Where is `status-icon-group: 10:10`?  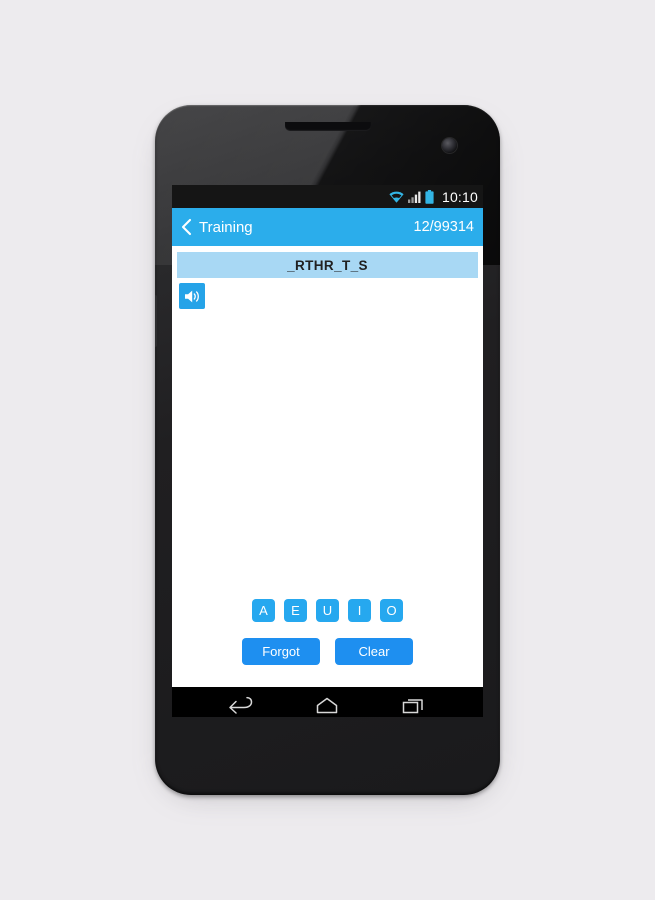
status-icon-group: 10:10 is located at coordinates (433, 196).